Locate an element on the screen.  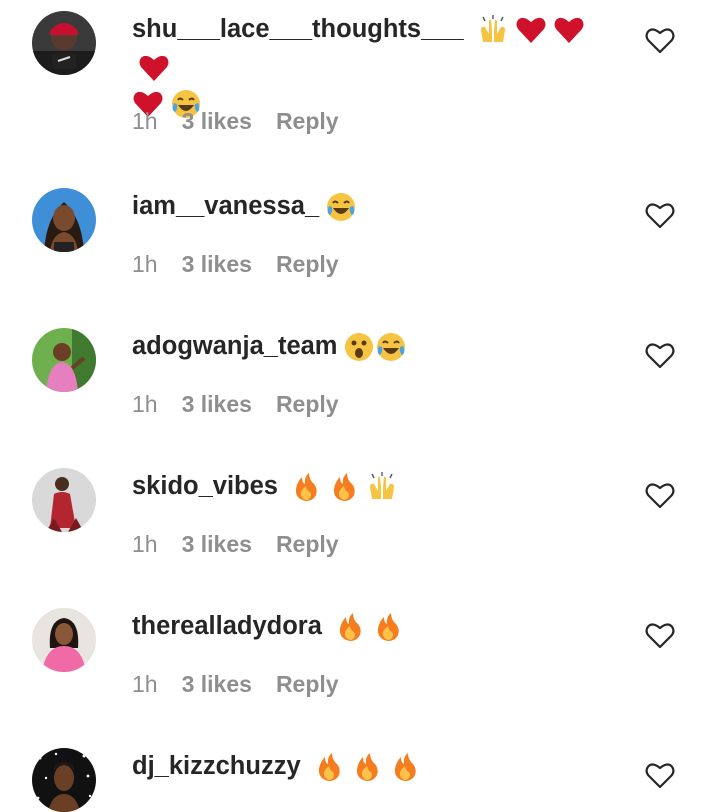
comment-username: shu___lace___thoughts___ is located at coordinates (298, 29).